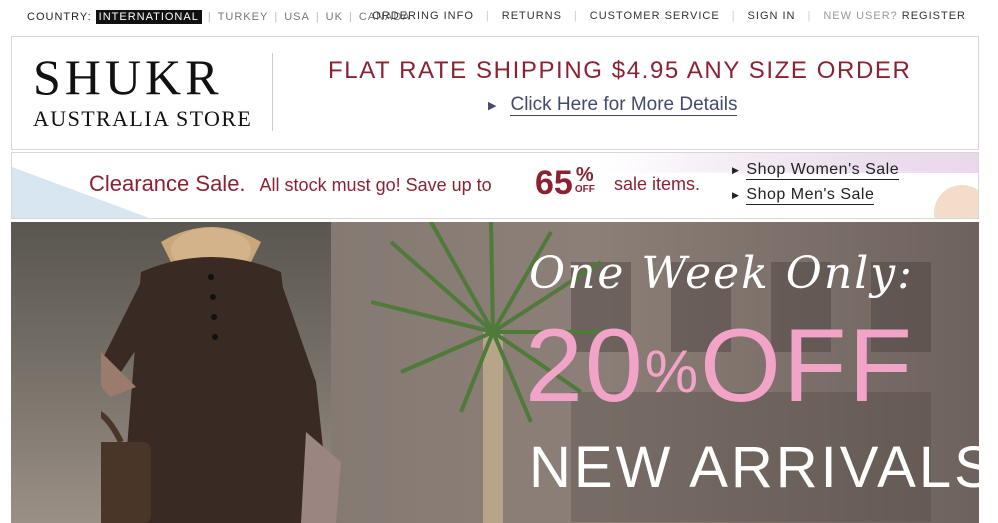  I want to click on country-usa: USA, so click(297, 17).